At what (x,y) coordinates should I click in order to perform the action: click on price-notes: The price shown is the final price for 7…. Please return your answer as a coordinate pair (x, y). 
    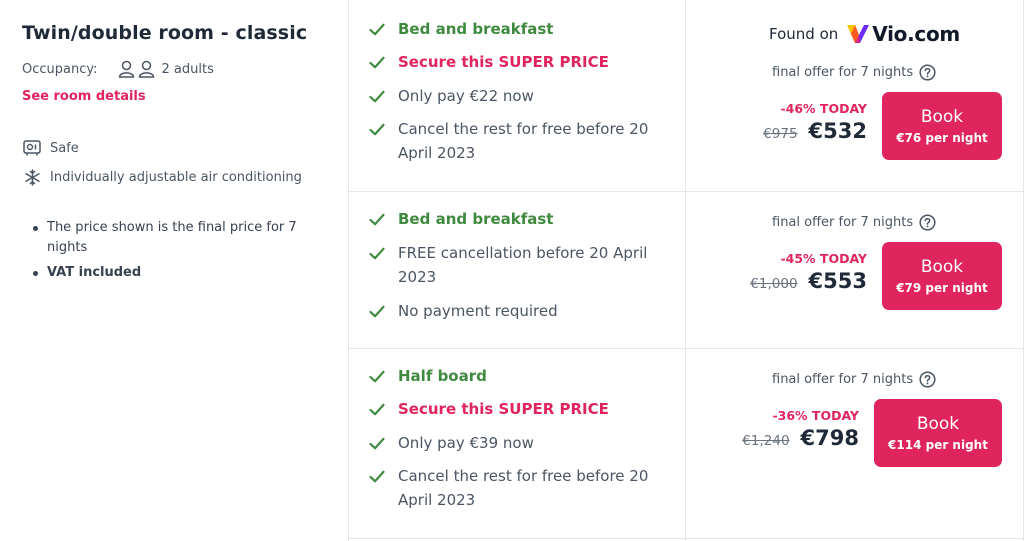
    Looking at the image, I should click on (180, 253).